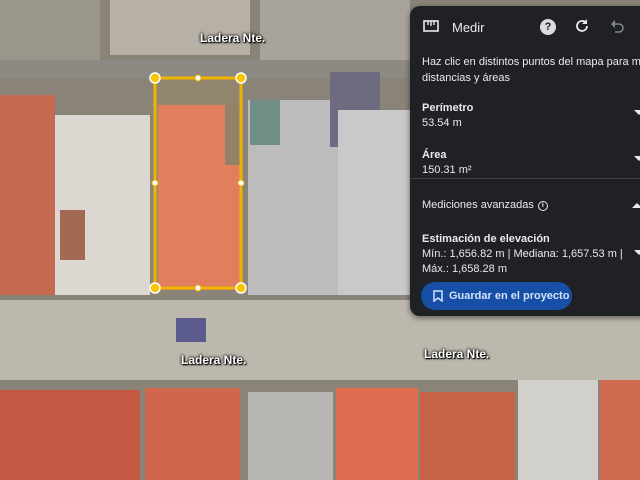 The height and width of the screenshot is (480, 640). Describe the element at coordinates (542, 206) in the screenshot. I see `info-icon: i` at that location.